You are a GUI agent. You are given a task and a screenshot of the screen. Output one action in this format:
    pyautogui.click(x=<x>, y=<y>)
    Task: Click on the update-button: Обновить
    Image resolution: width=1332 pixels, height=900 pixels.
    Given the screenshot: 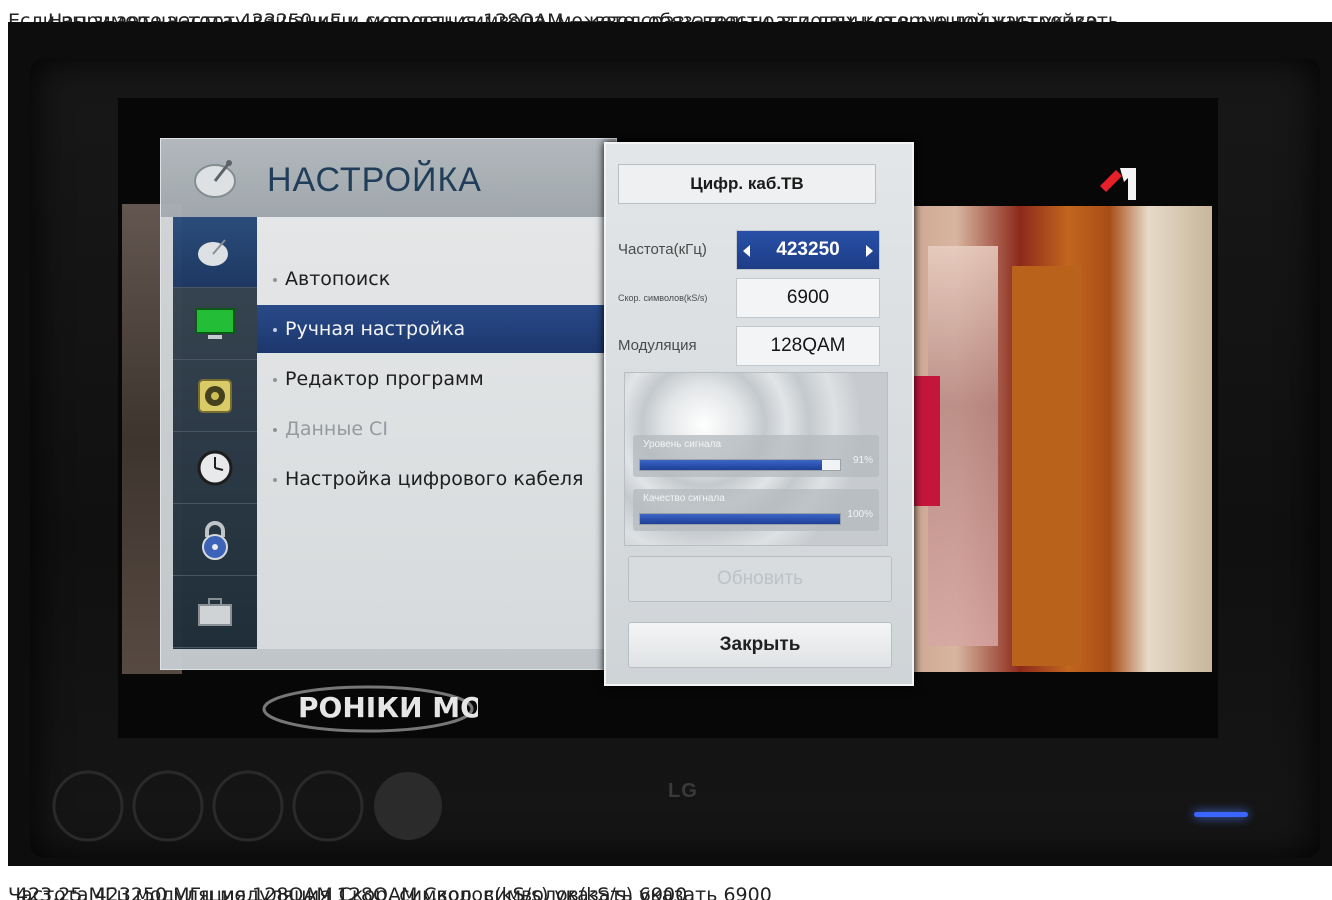 What is the action you would take?
    pyautogui.click(x=760, y=579)
    